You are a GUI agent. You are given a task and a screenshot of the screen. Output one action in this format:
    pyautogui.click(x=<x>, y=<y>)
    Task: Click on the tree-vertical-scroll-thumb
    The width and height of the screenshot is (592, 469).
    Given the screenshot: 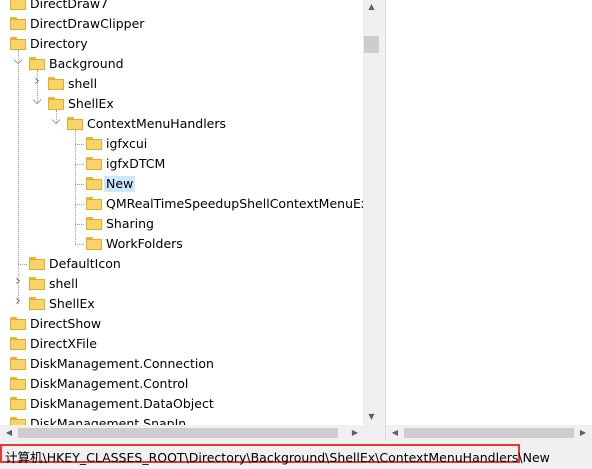 What is the action you would take?
    pyautogui.click(x=371, y=44)
    